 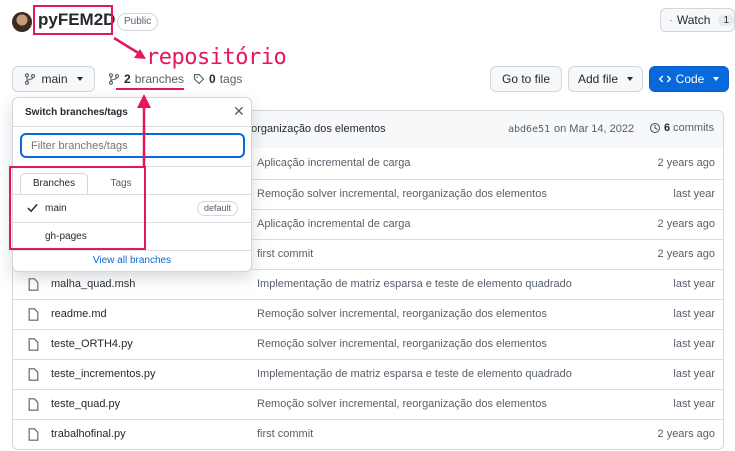 I want to click on watch-button: Watch 1, so click(x=697, y=20).